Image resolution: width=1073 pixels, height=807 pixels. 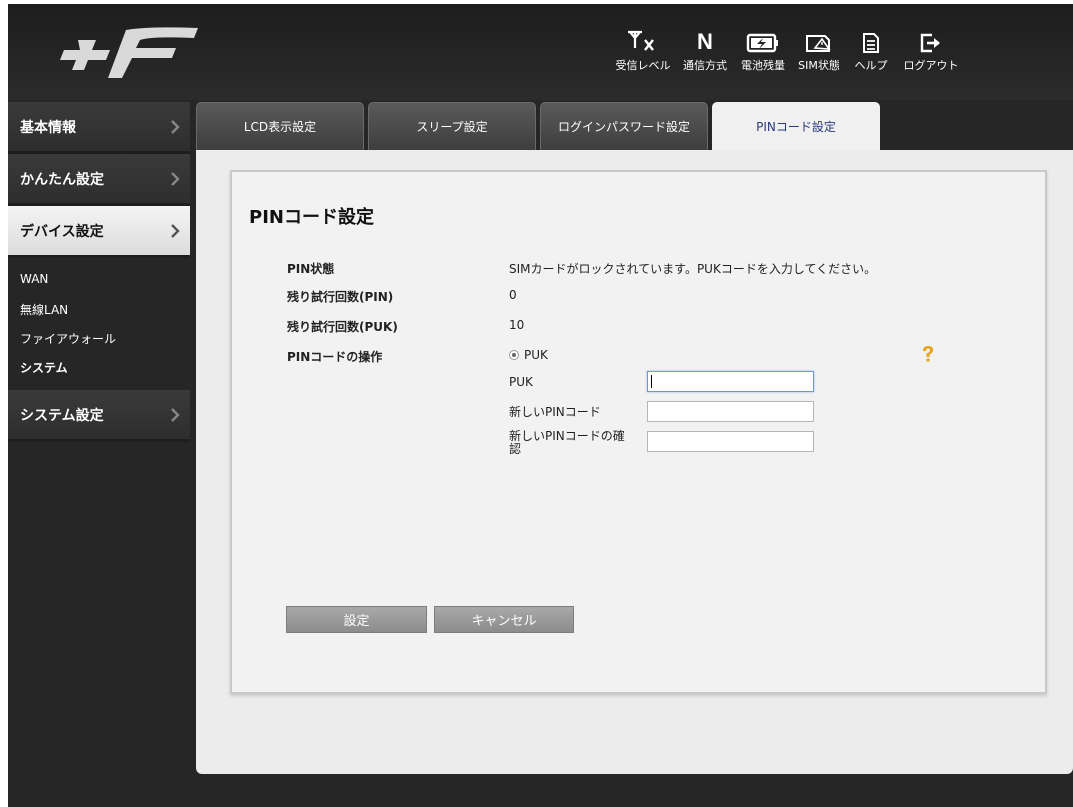 I want to click on logout-label: ログアウト, so click(x=931, y=65).